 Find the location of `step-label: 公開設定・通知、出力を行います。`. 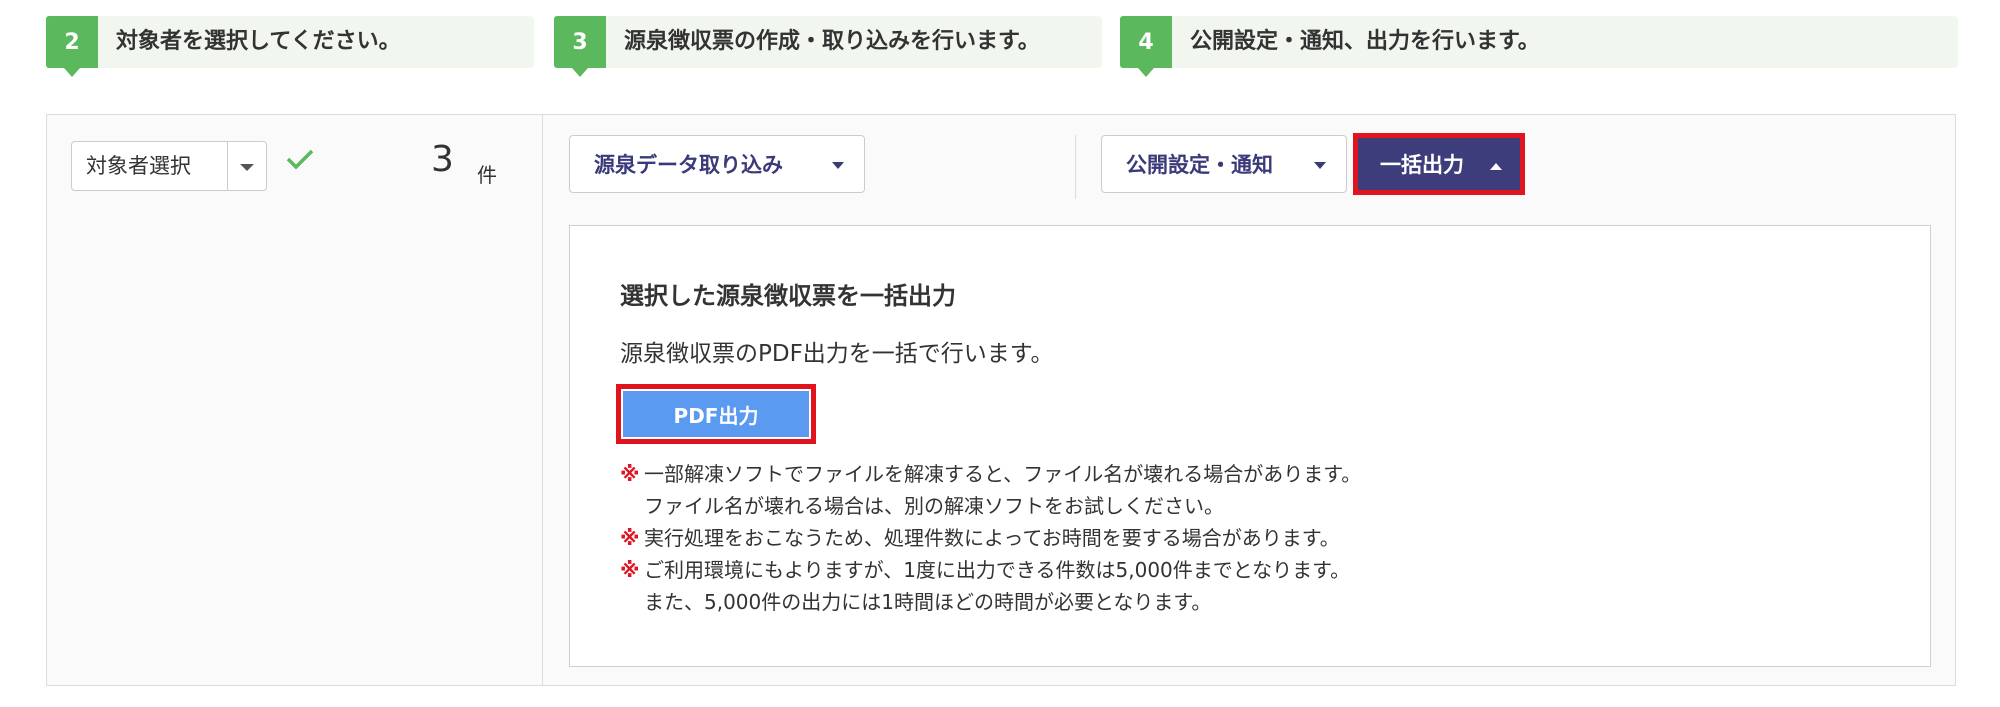

step-label: 公開設定・通知、出力を行います。 is located at coordinates (1365, 41).